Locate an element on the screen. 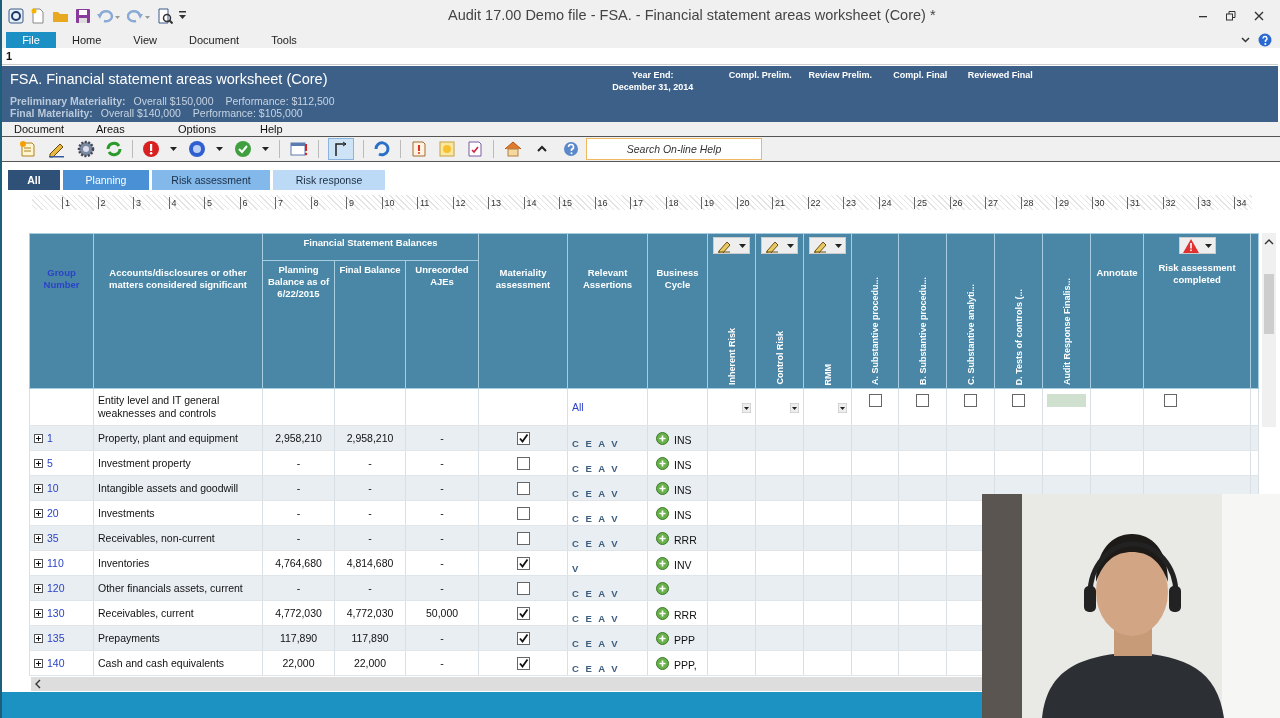 Image resolution: width=1280 pixels, height=718 pixels. check-icon is located at coordinates (243, 149).